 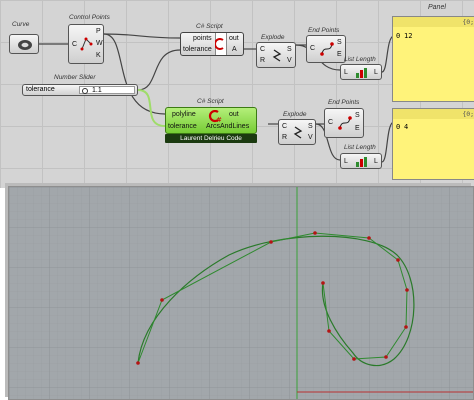 What do you see at coordinates (284, 138) in the screenshot?
I see `explode2-port-r: R` at bounding box center [284, 138].